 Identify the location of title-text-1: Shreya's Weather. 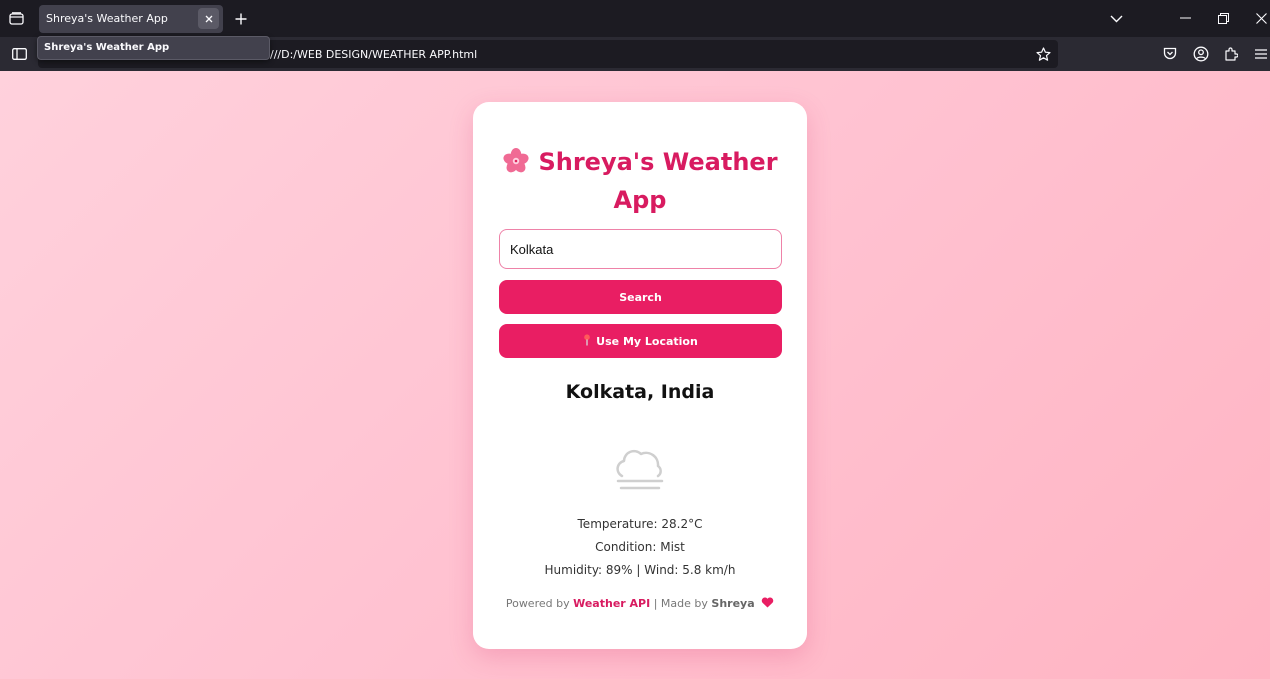
(658, 162).